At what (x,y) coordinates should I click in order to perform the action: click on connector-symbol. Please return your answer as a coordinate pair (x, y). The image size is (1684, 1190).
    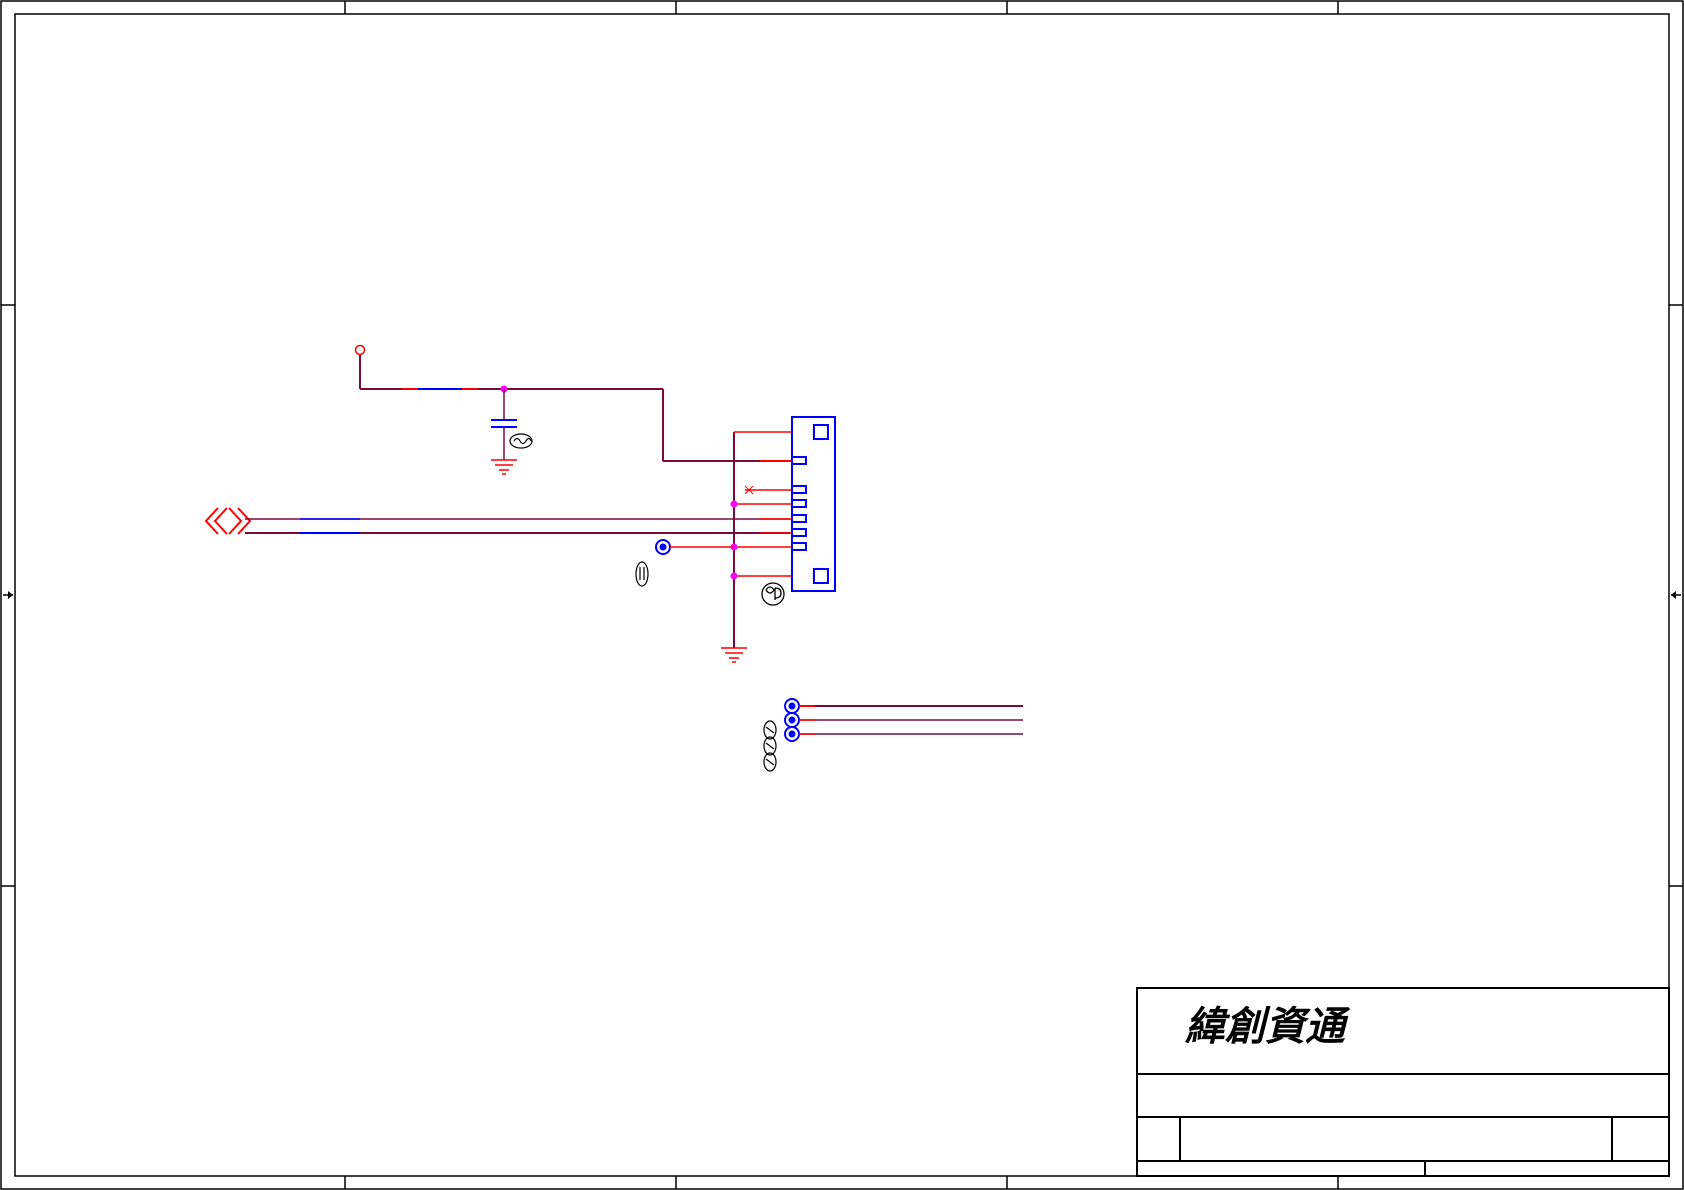
    Looking at the image, I should click on (813, 504).